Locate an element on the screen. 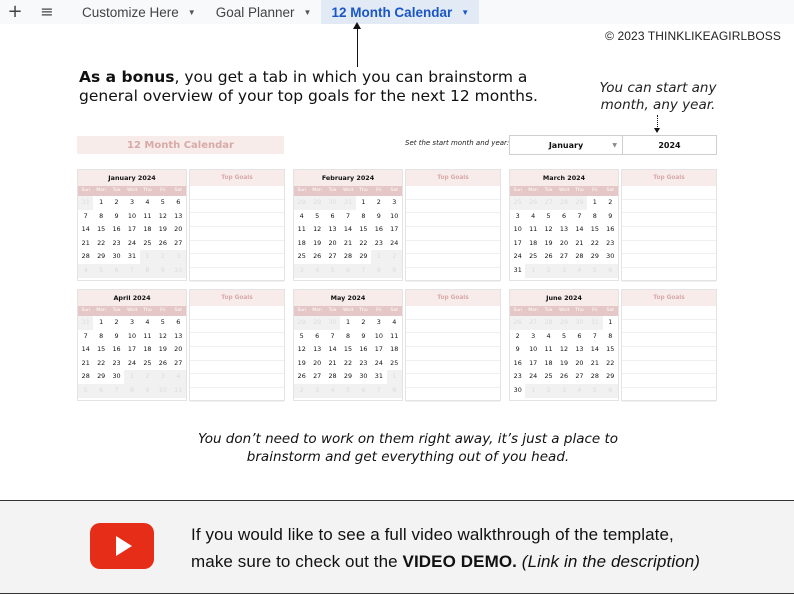 This screenshot has width=794, height=596. day-cell: 24 is located at coordinates (132, 363).